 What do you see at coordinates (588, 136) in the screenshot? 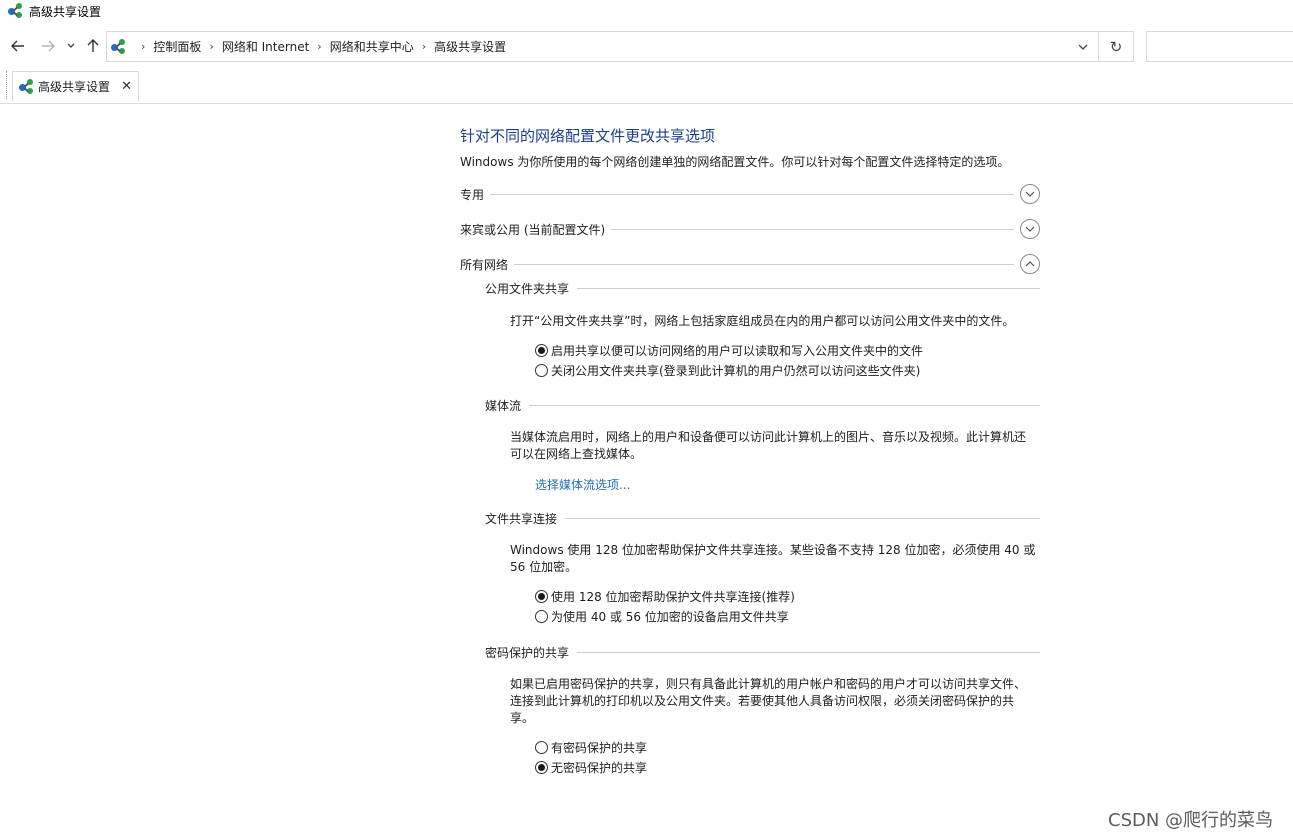
I see `page-title: 针对不同的网络配置文件更改共享选项` at bounding box center [588, 136].